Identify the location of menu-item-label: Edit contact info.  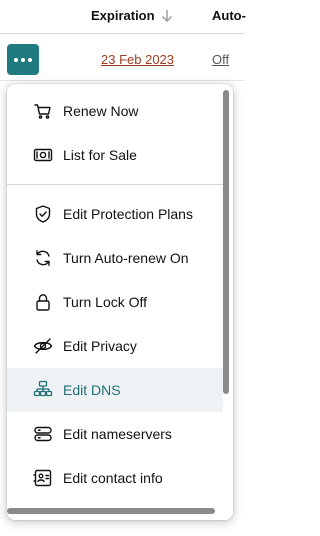
(113, 478).